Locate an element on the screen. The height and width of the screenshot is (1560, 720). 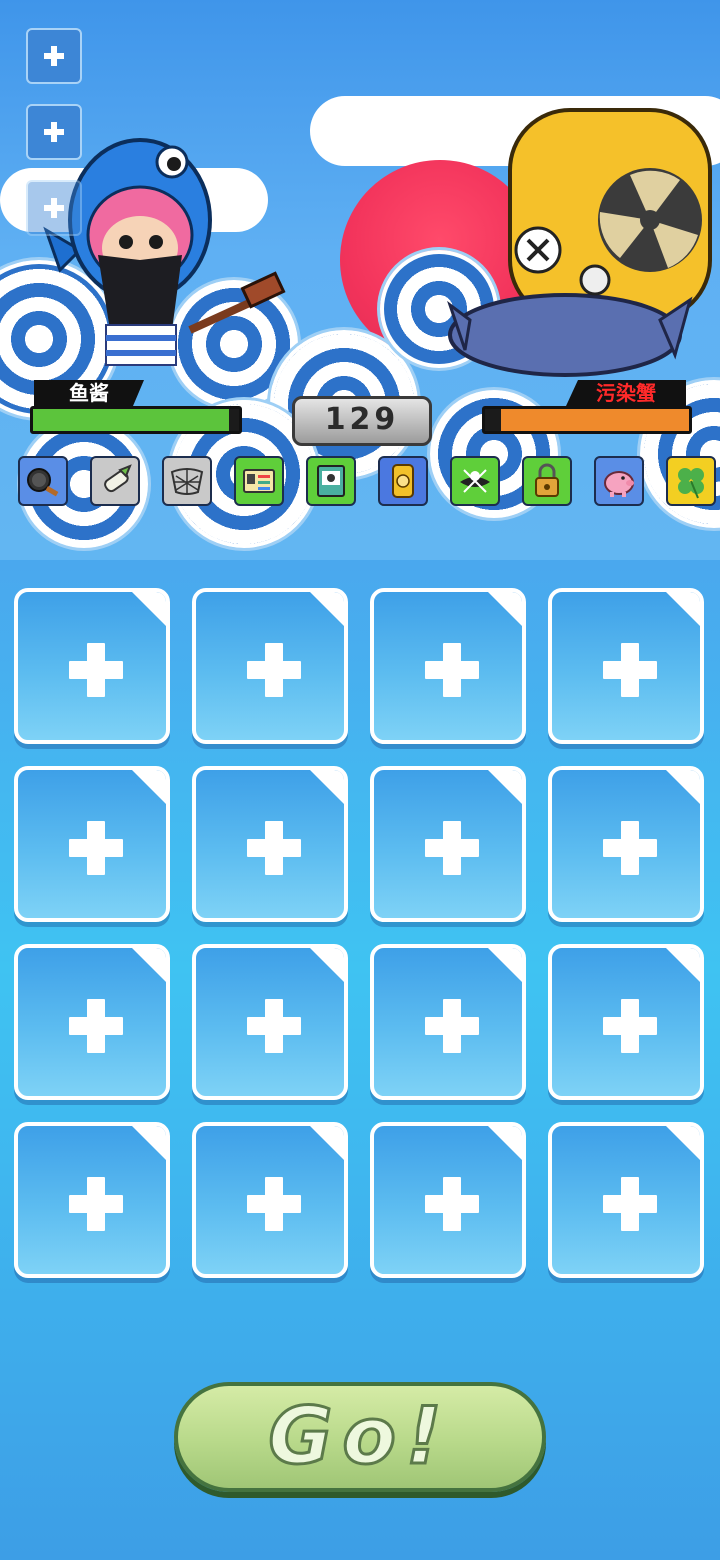
leek-icon is located at coordinates (118, 478).